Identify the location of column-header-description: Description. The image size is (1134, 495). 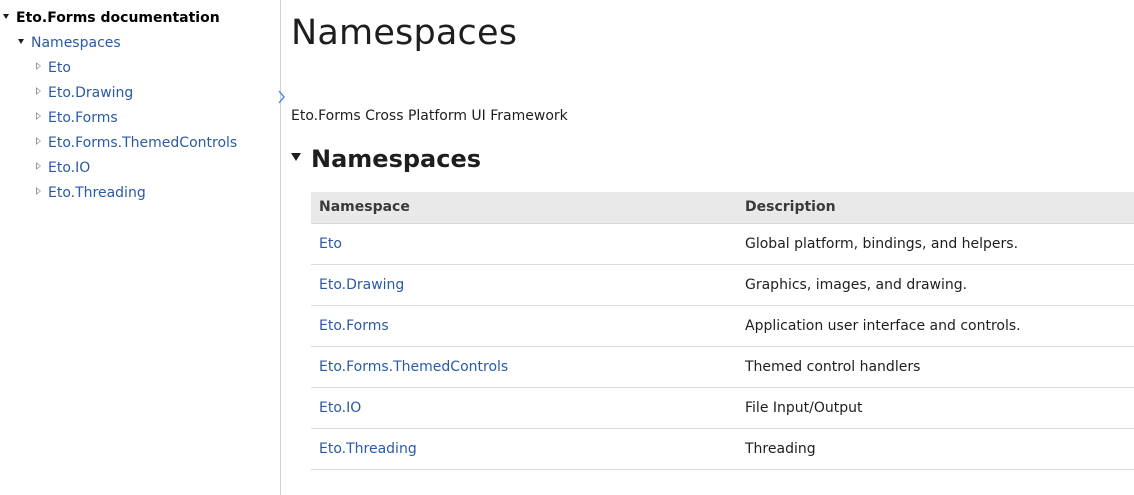
(935, 208).